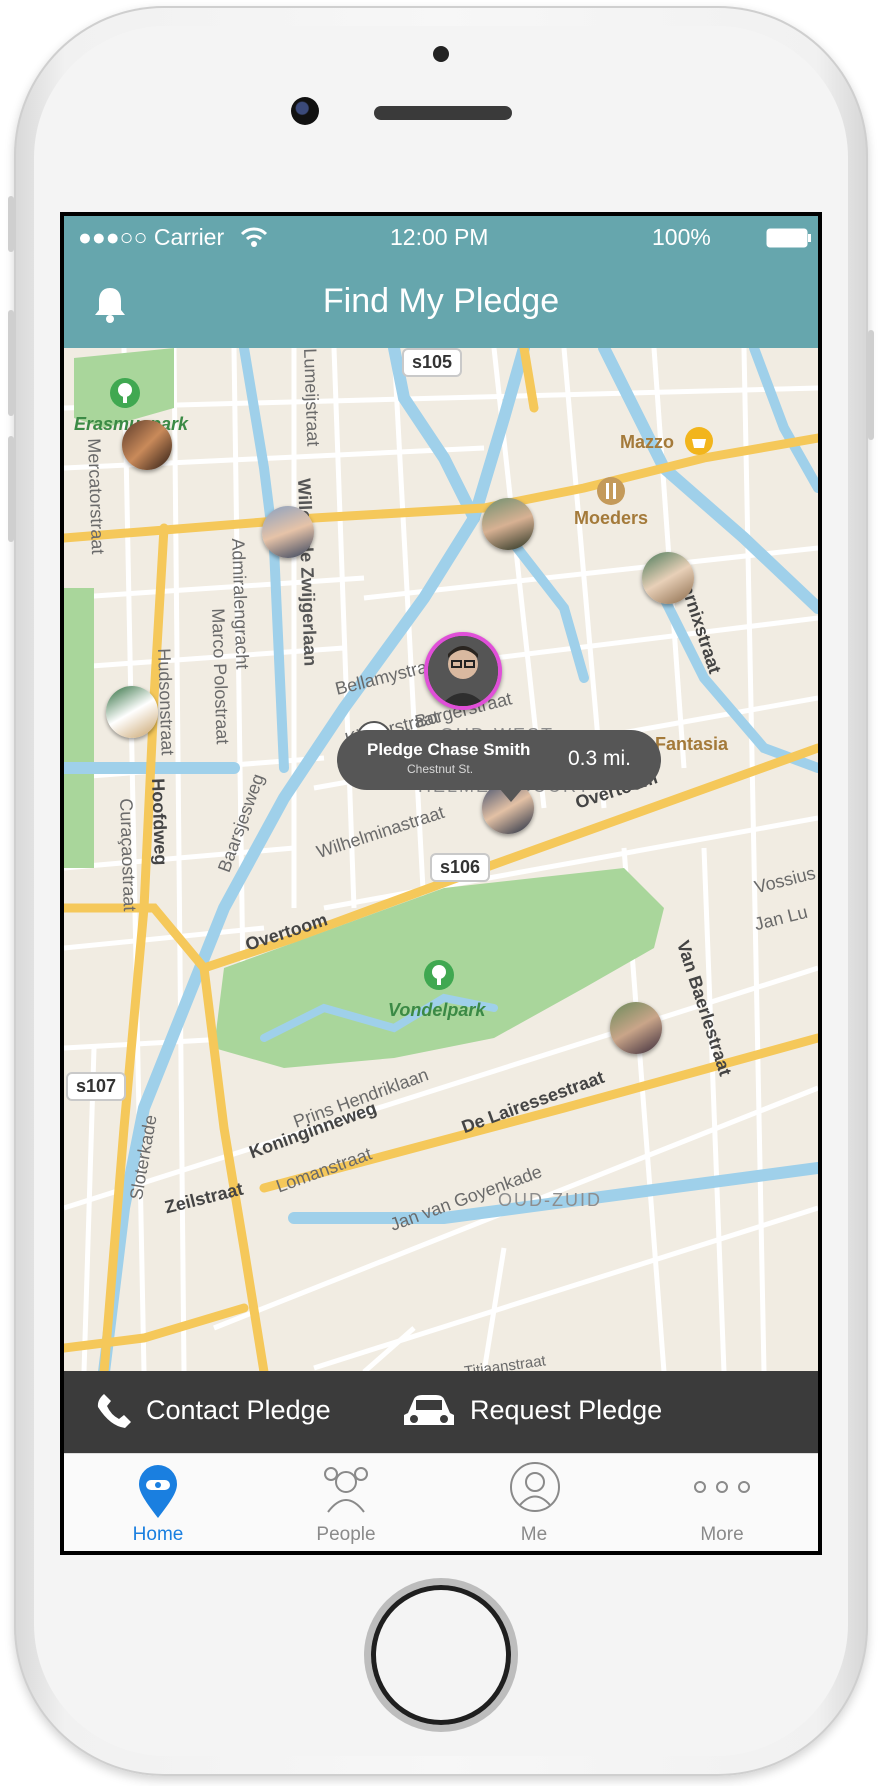 The height and width of the screenshot is (1786, 882). I want to click on tab-people: People, so click(346, 1502).